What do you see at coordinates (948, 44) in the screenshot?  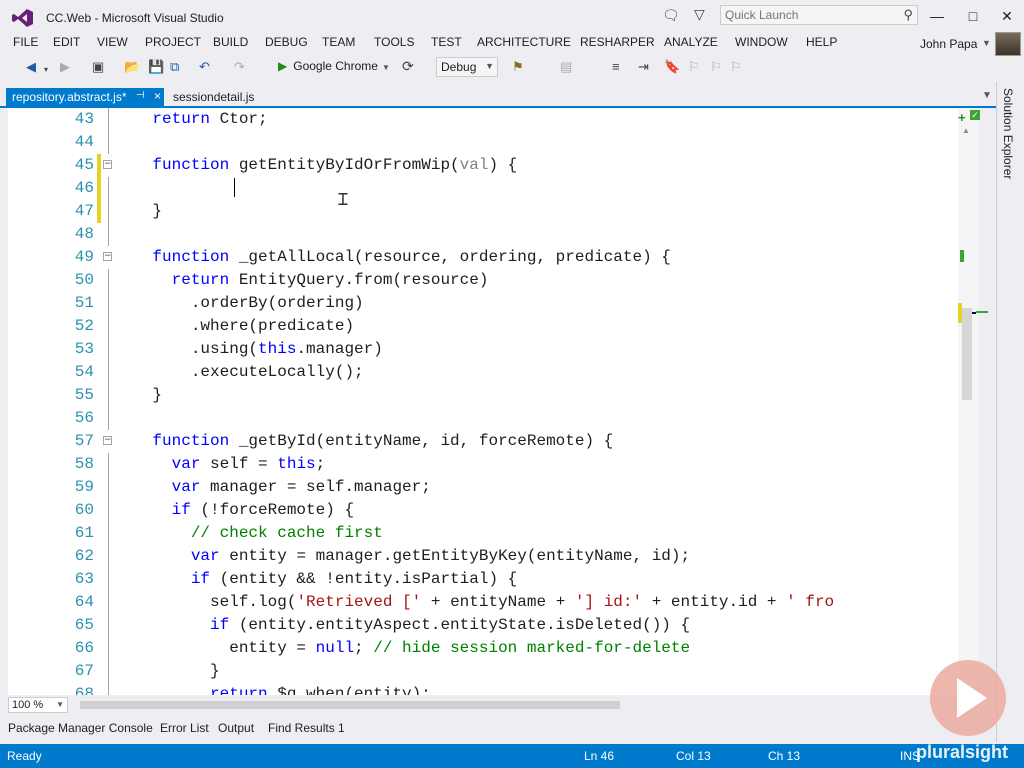 I see `user-name: John Papa` at bounding box center [948, 44].